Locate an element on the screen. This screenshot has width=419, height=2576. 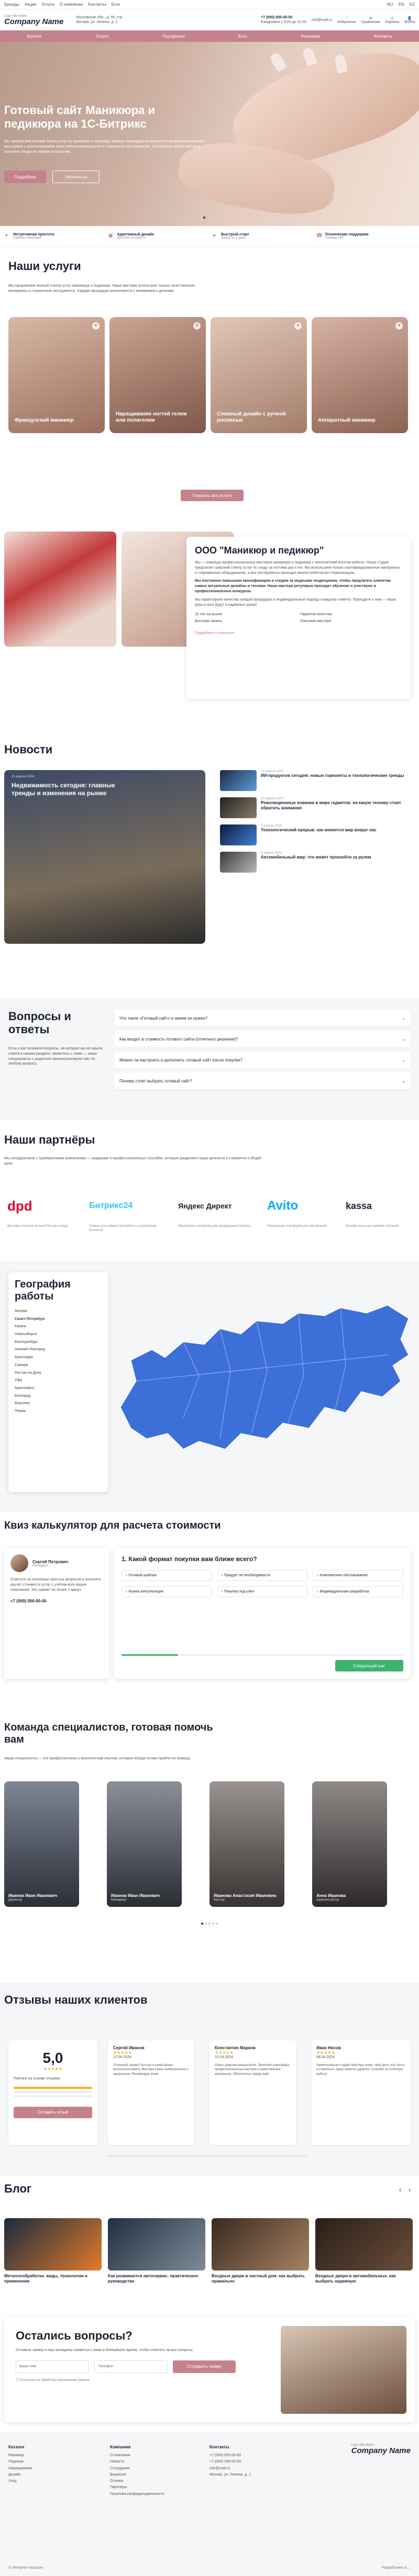
footer-link: Уход is located at coordinates (20, 2481).